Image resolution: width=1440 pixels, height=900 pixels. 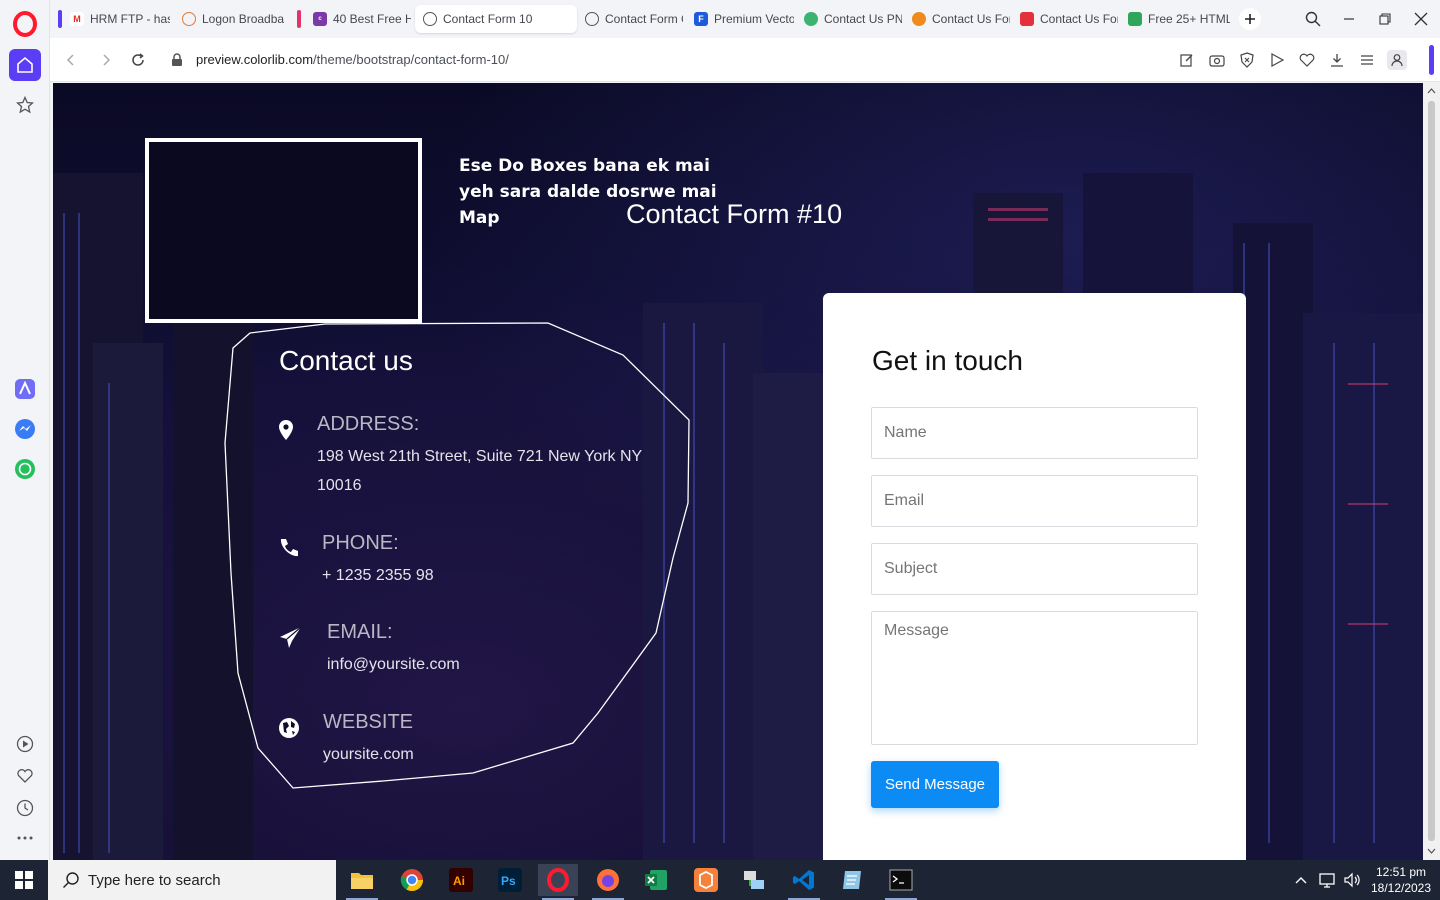 What do you see at coordinates (1034, 678) in the screenshot?
I see `message-textarea` at bounding box center [1034, 678].